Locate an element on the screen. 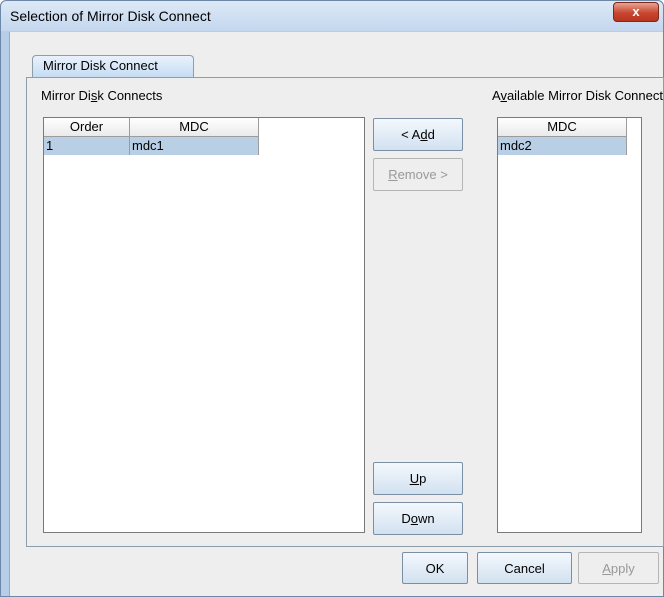 The image size is (664, 597). close-button: x is located at coordinates (636, 12).